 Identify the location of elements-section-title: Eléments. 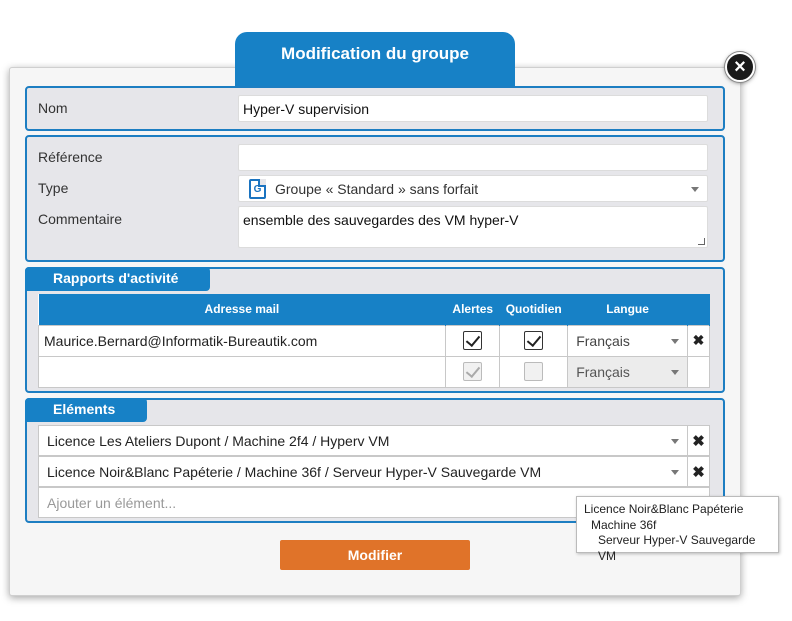
(86, 410).